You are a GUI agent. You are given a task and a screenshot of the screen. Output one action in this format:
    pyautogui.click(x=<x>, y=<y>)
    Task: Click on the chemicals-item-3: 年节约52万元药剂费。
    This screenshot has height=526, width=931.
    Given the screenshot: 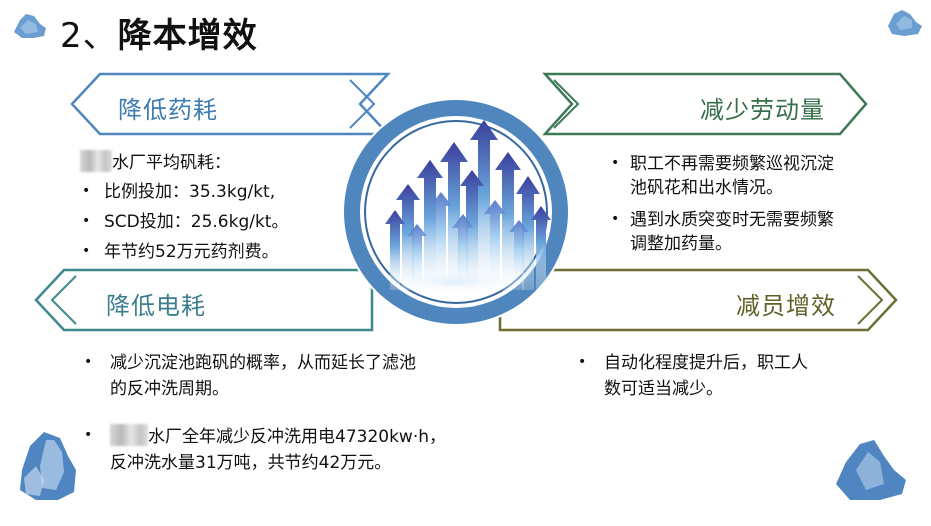 What is the action you would take?
    pyautogui.click(x=191, y=252)
    